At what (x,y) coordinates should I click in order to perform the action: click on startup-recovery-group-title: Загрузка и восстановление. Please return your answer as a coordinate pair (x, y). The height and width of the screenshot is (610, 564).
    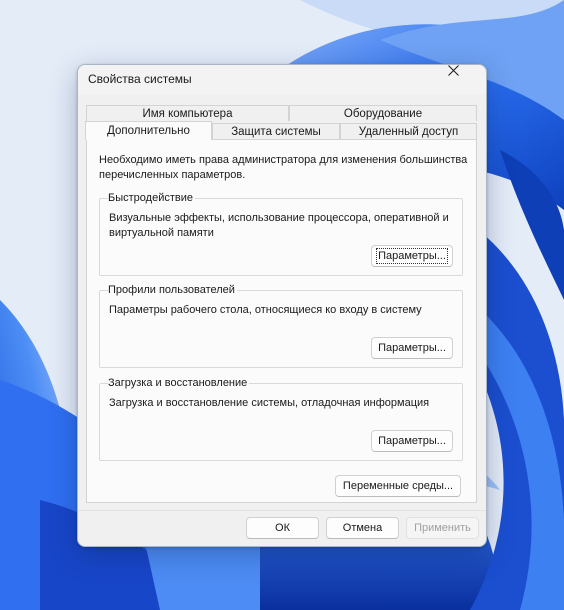
    Looking at the image, I should click on (179, 383).